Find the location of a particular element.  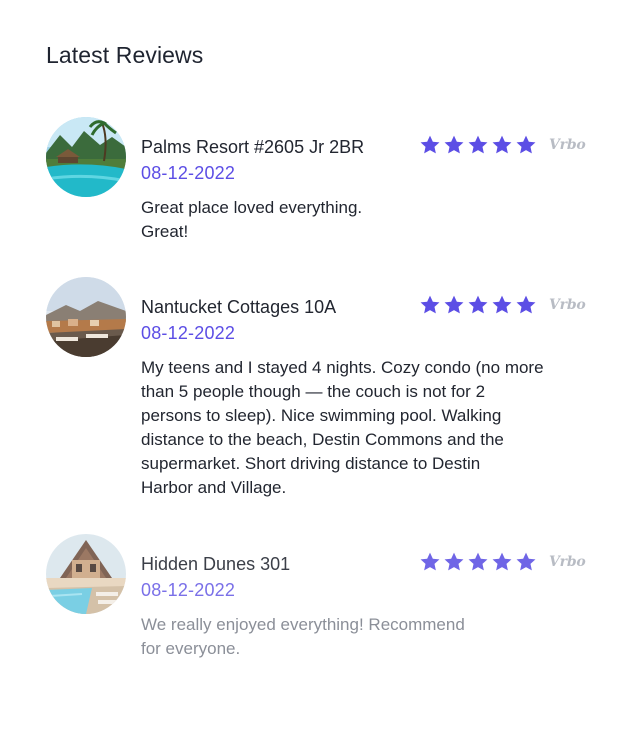

resort-pool-photo is located at coordinates (86, 157).